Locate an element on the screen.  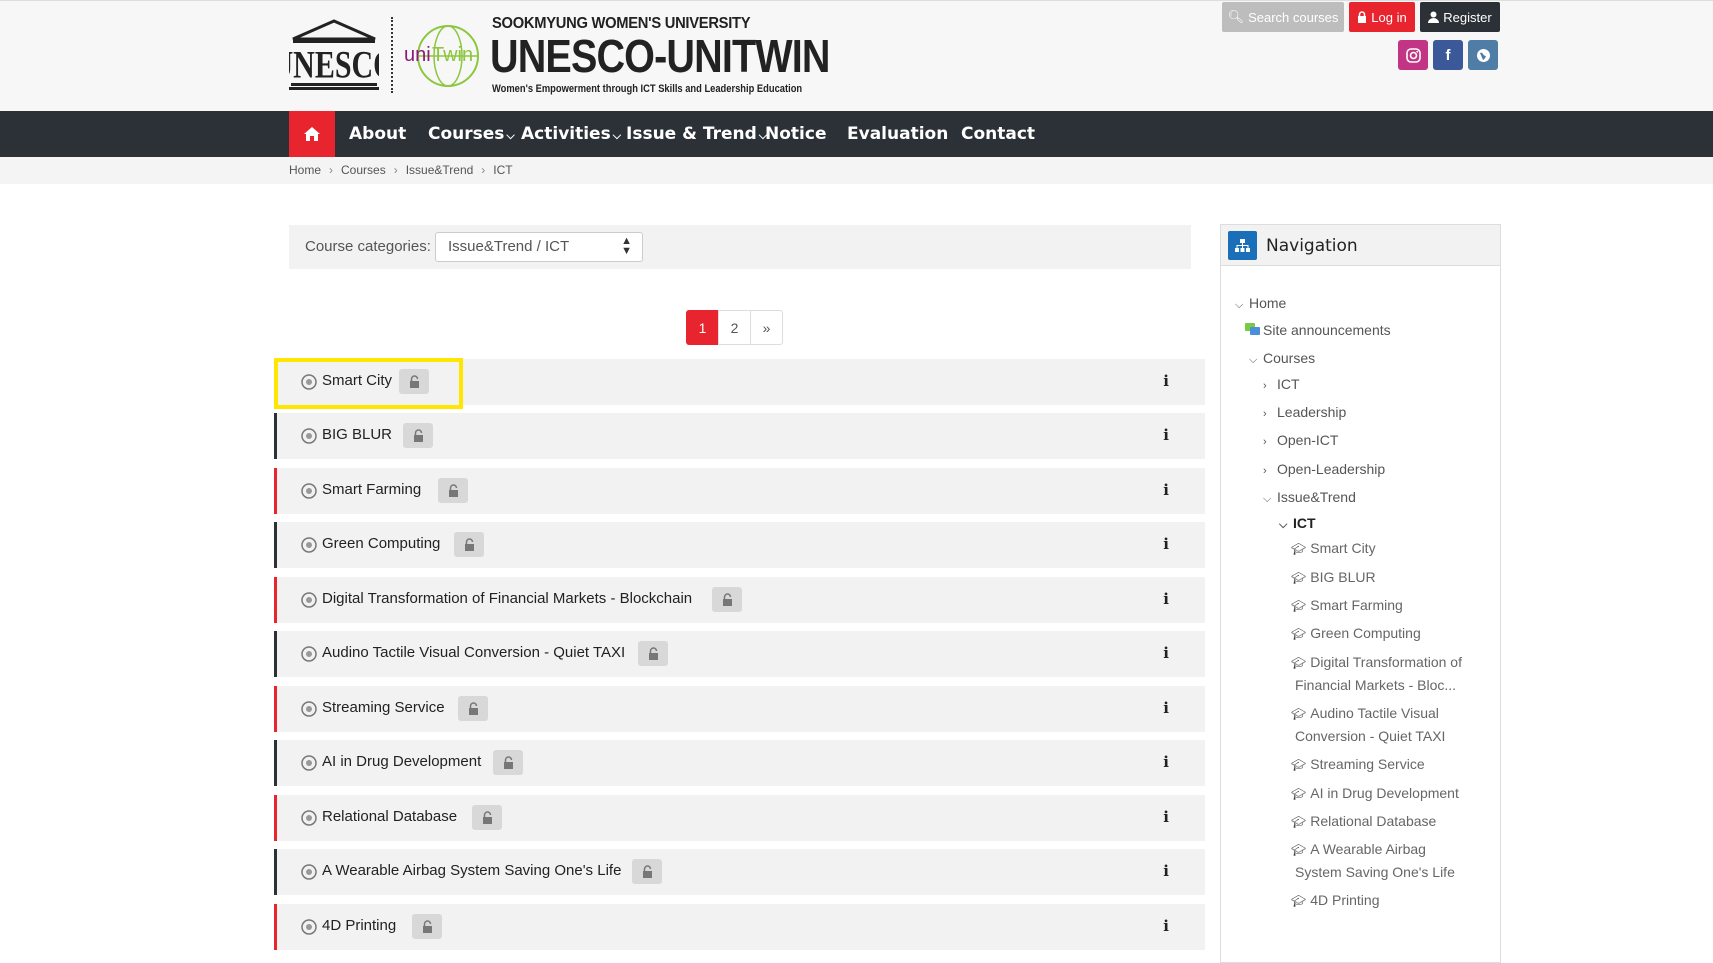
nav-tree-courses: ⌵ Courses is located at coordinates (1282, 359).